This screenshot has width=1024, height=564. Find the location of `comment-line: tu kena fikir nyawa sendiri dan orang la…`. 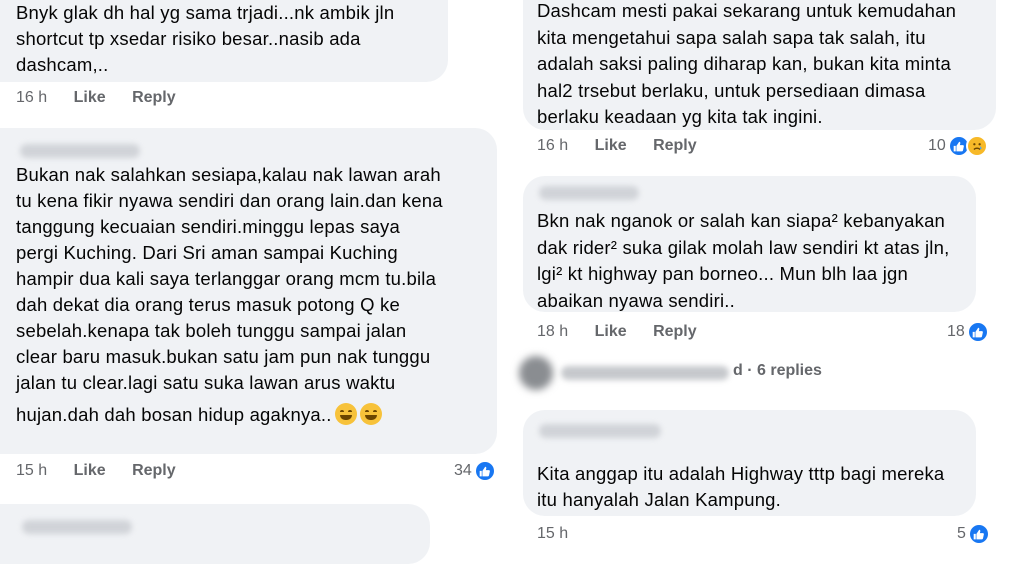

comment-line: tu kena fikir nyawa sendiri dan orang la… is located at coordinates (229, 200).